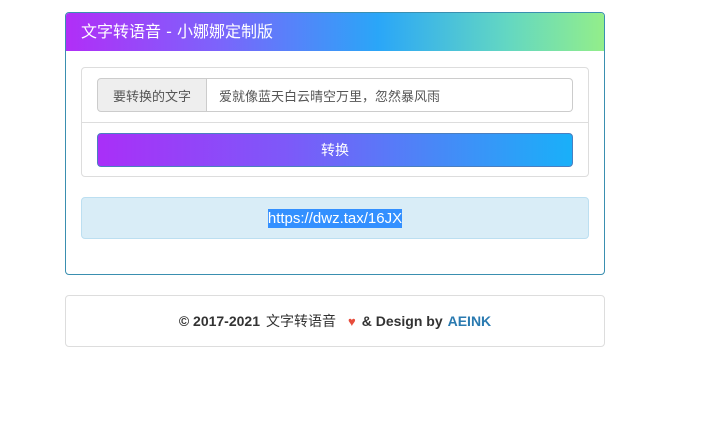  I want to click on footer: © 2017-2021 文字转语音 ♥ & Design by AEINK, so click(335, 321).